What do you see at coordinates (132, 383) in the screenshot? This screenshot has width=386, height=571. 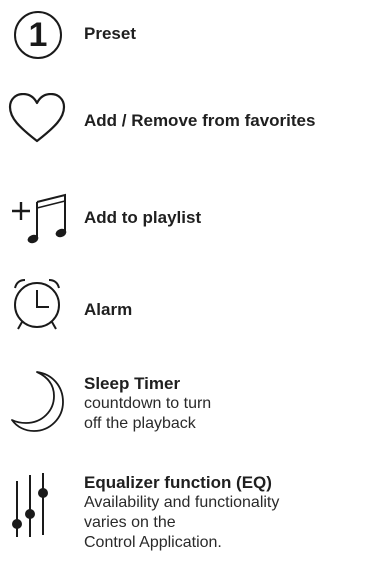 I see `sleep-timer-label: Sleep Timer` at bounding box center [132, 383].